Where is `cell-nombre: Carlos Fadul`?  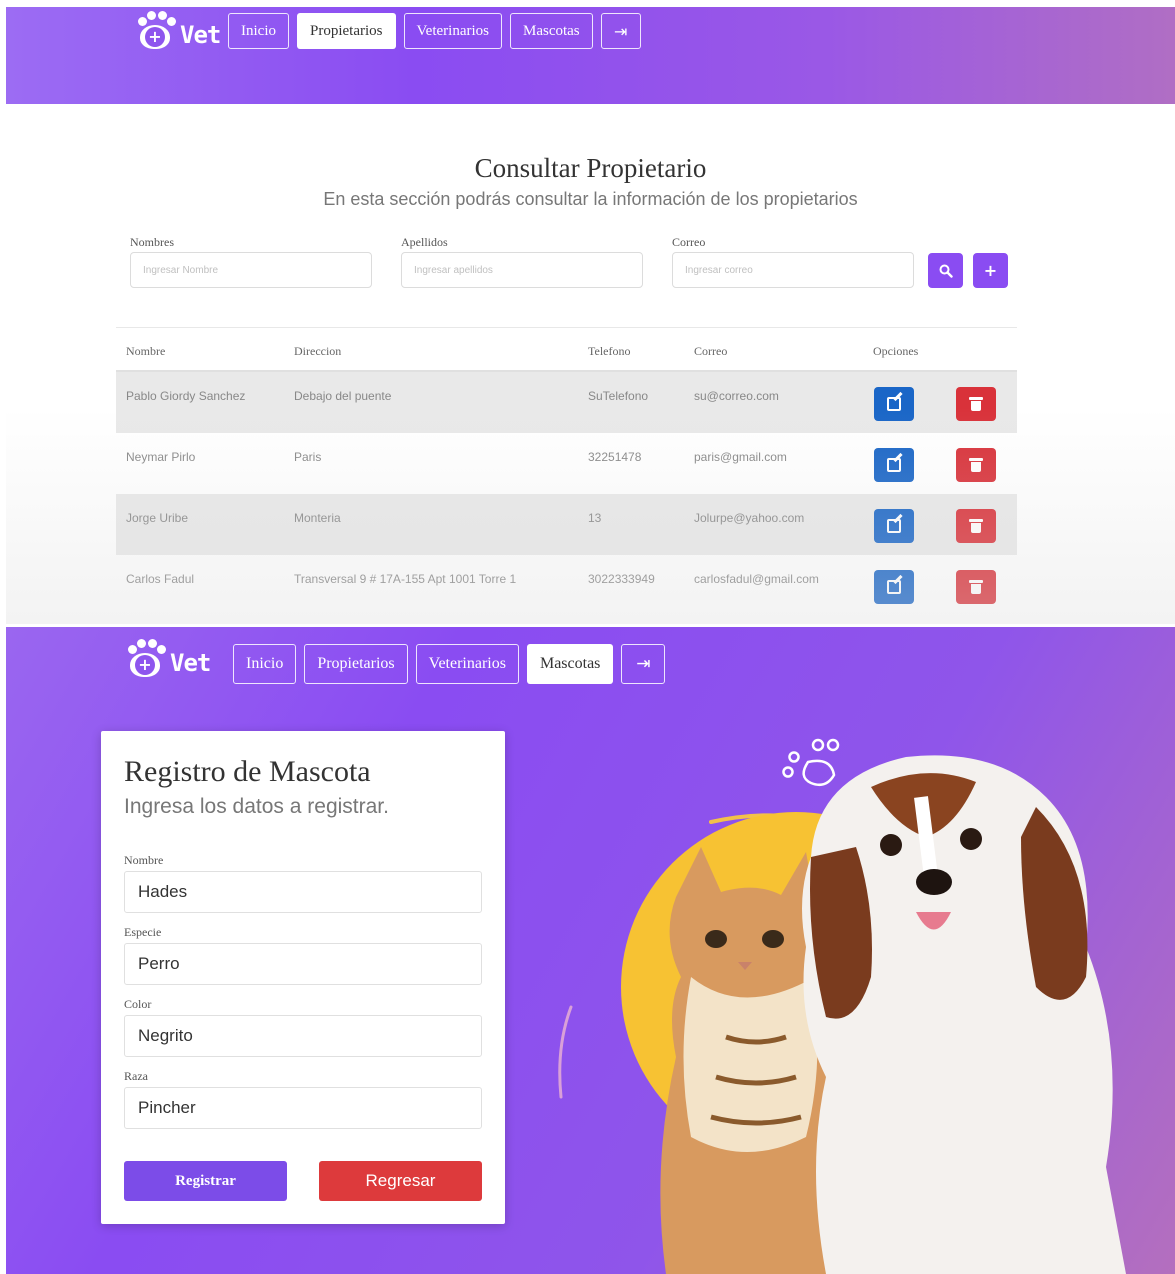
cell-nombre: Carlos Fadul is located at coordinates (160, 579).